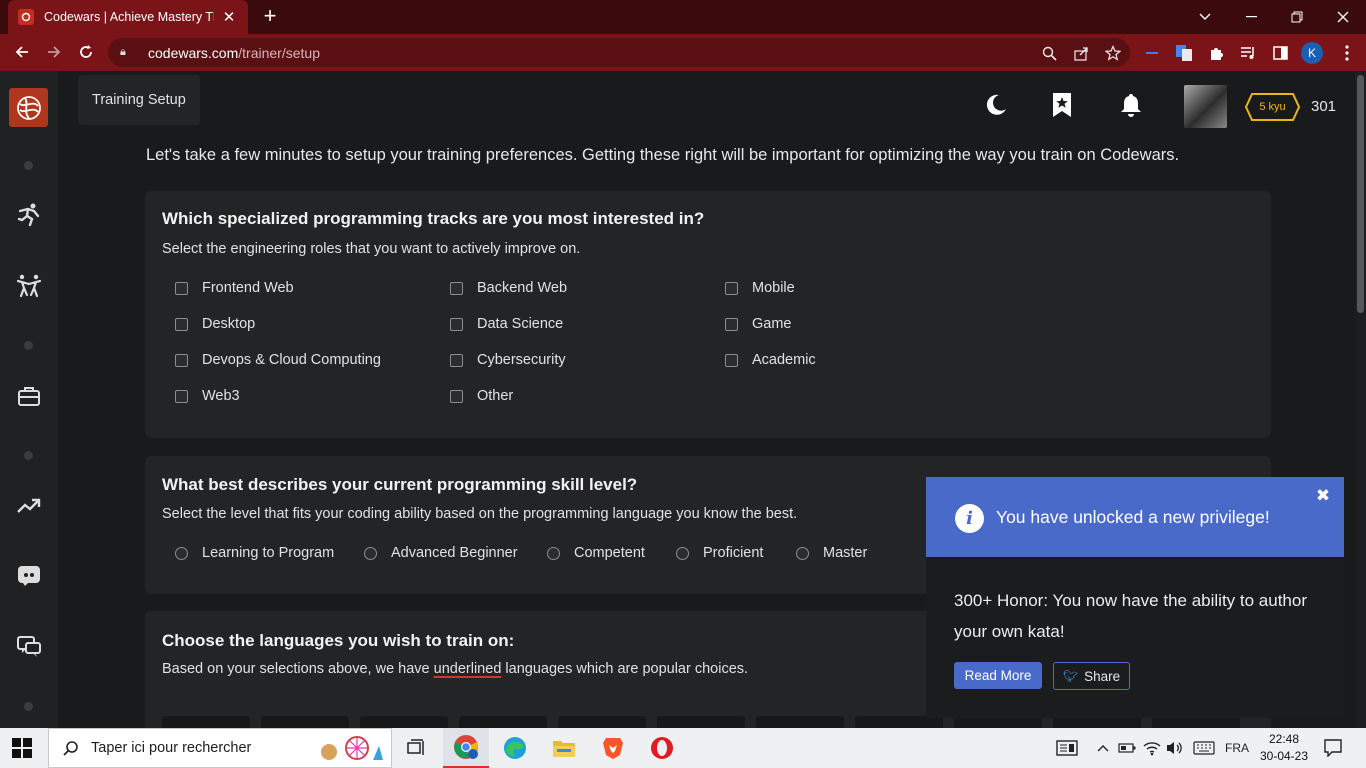  Describe the element at coordinates (1067, 748) in the screenshot. I see `news-widget-icon` at that location.